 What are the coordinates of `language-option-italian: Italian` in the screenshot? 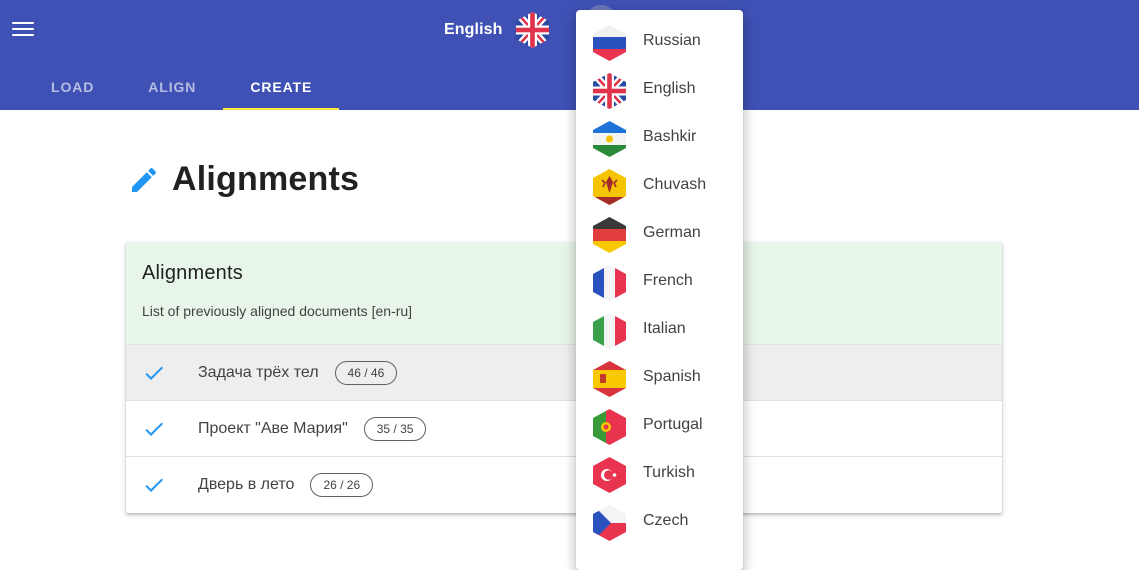 It's located at (659, 329).